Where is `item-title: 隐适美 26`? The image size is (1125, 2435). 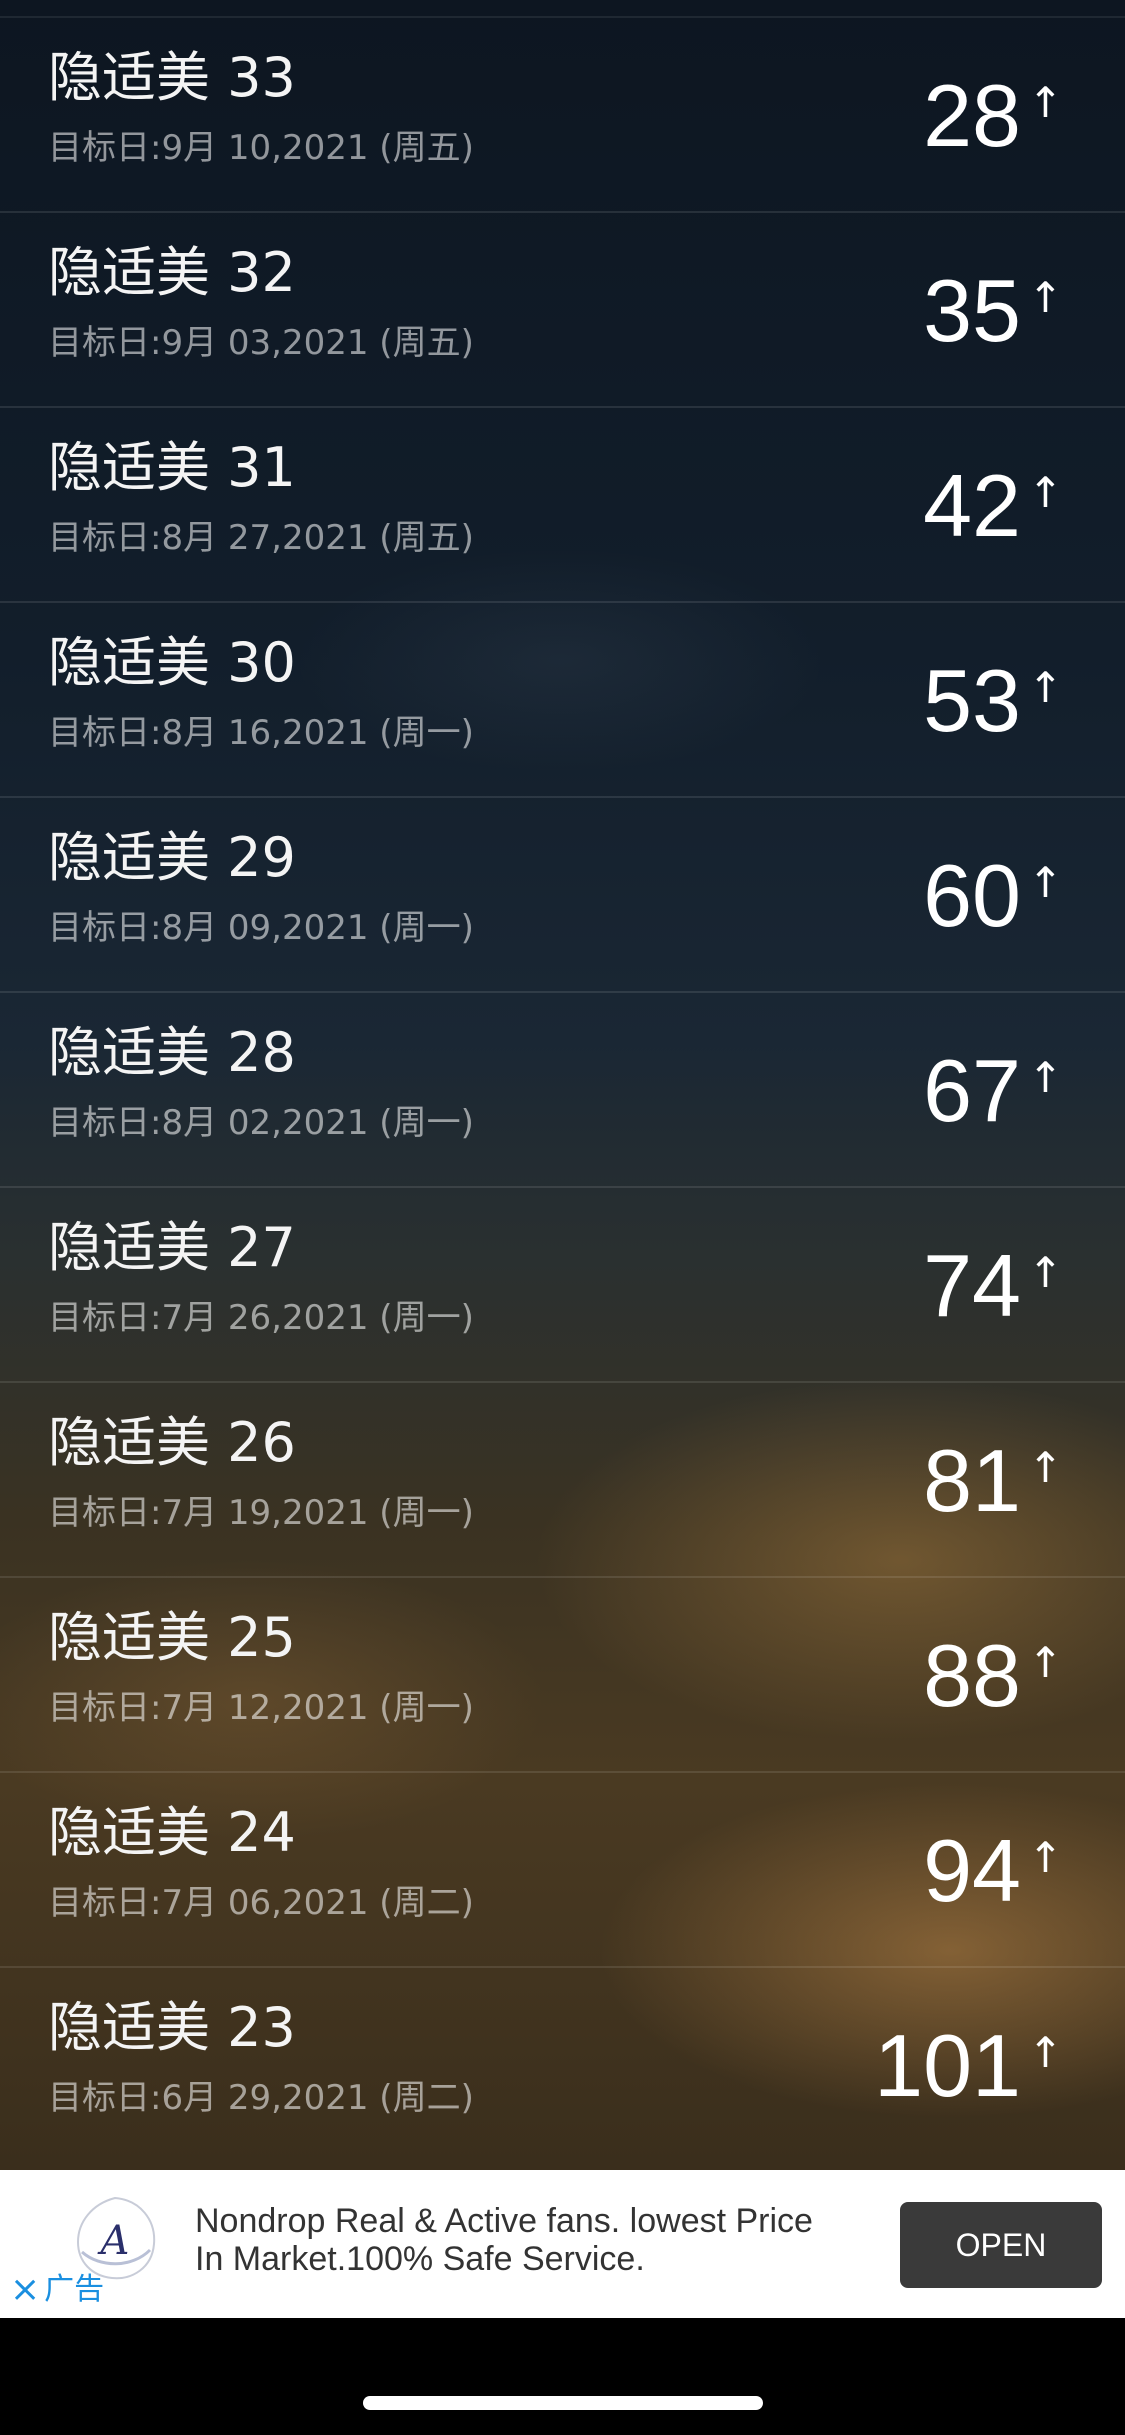 item-title: 隐适美 26 is located at coordinates (172, 1442).